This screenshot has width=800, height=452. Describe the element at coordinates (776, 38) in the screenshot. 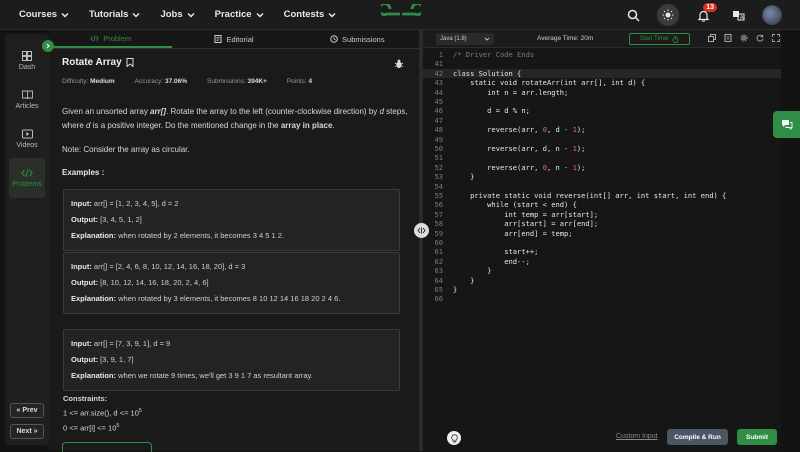

I see `fullscreen-icon` at that location.